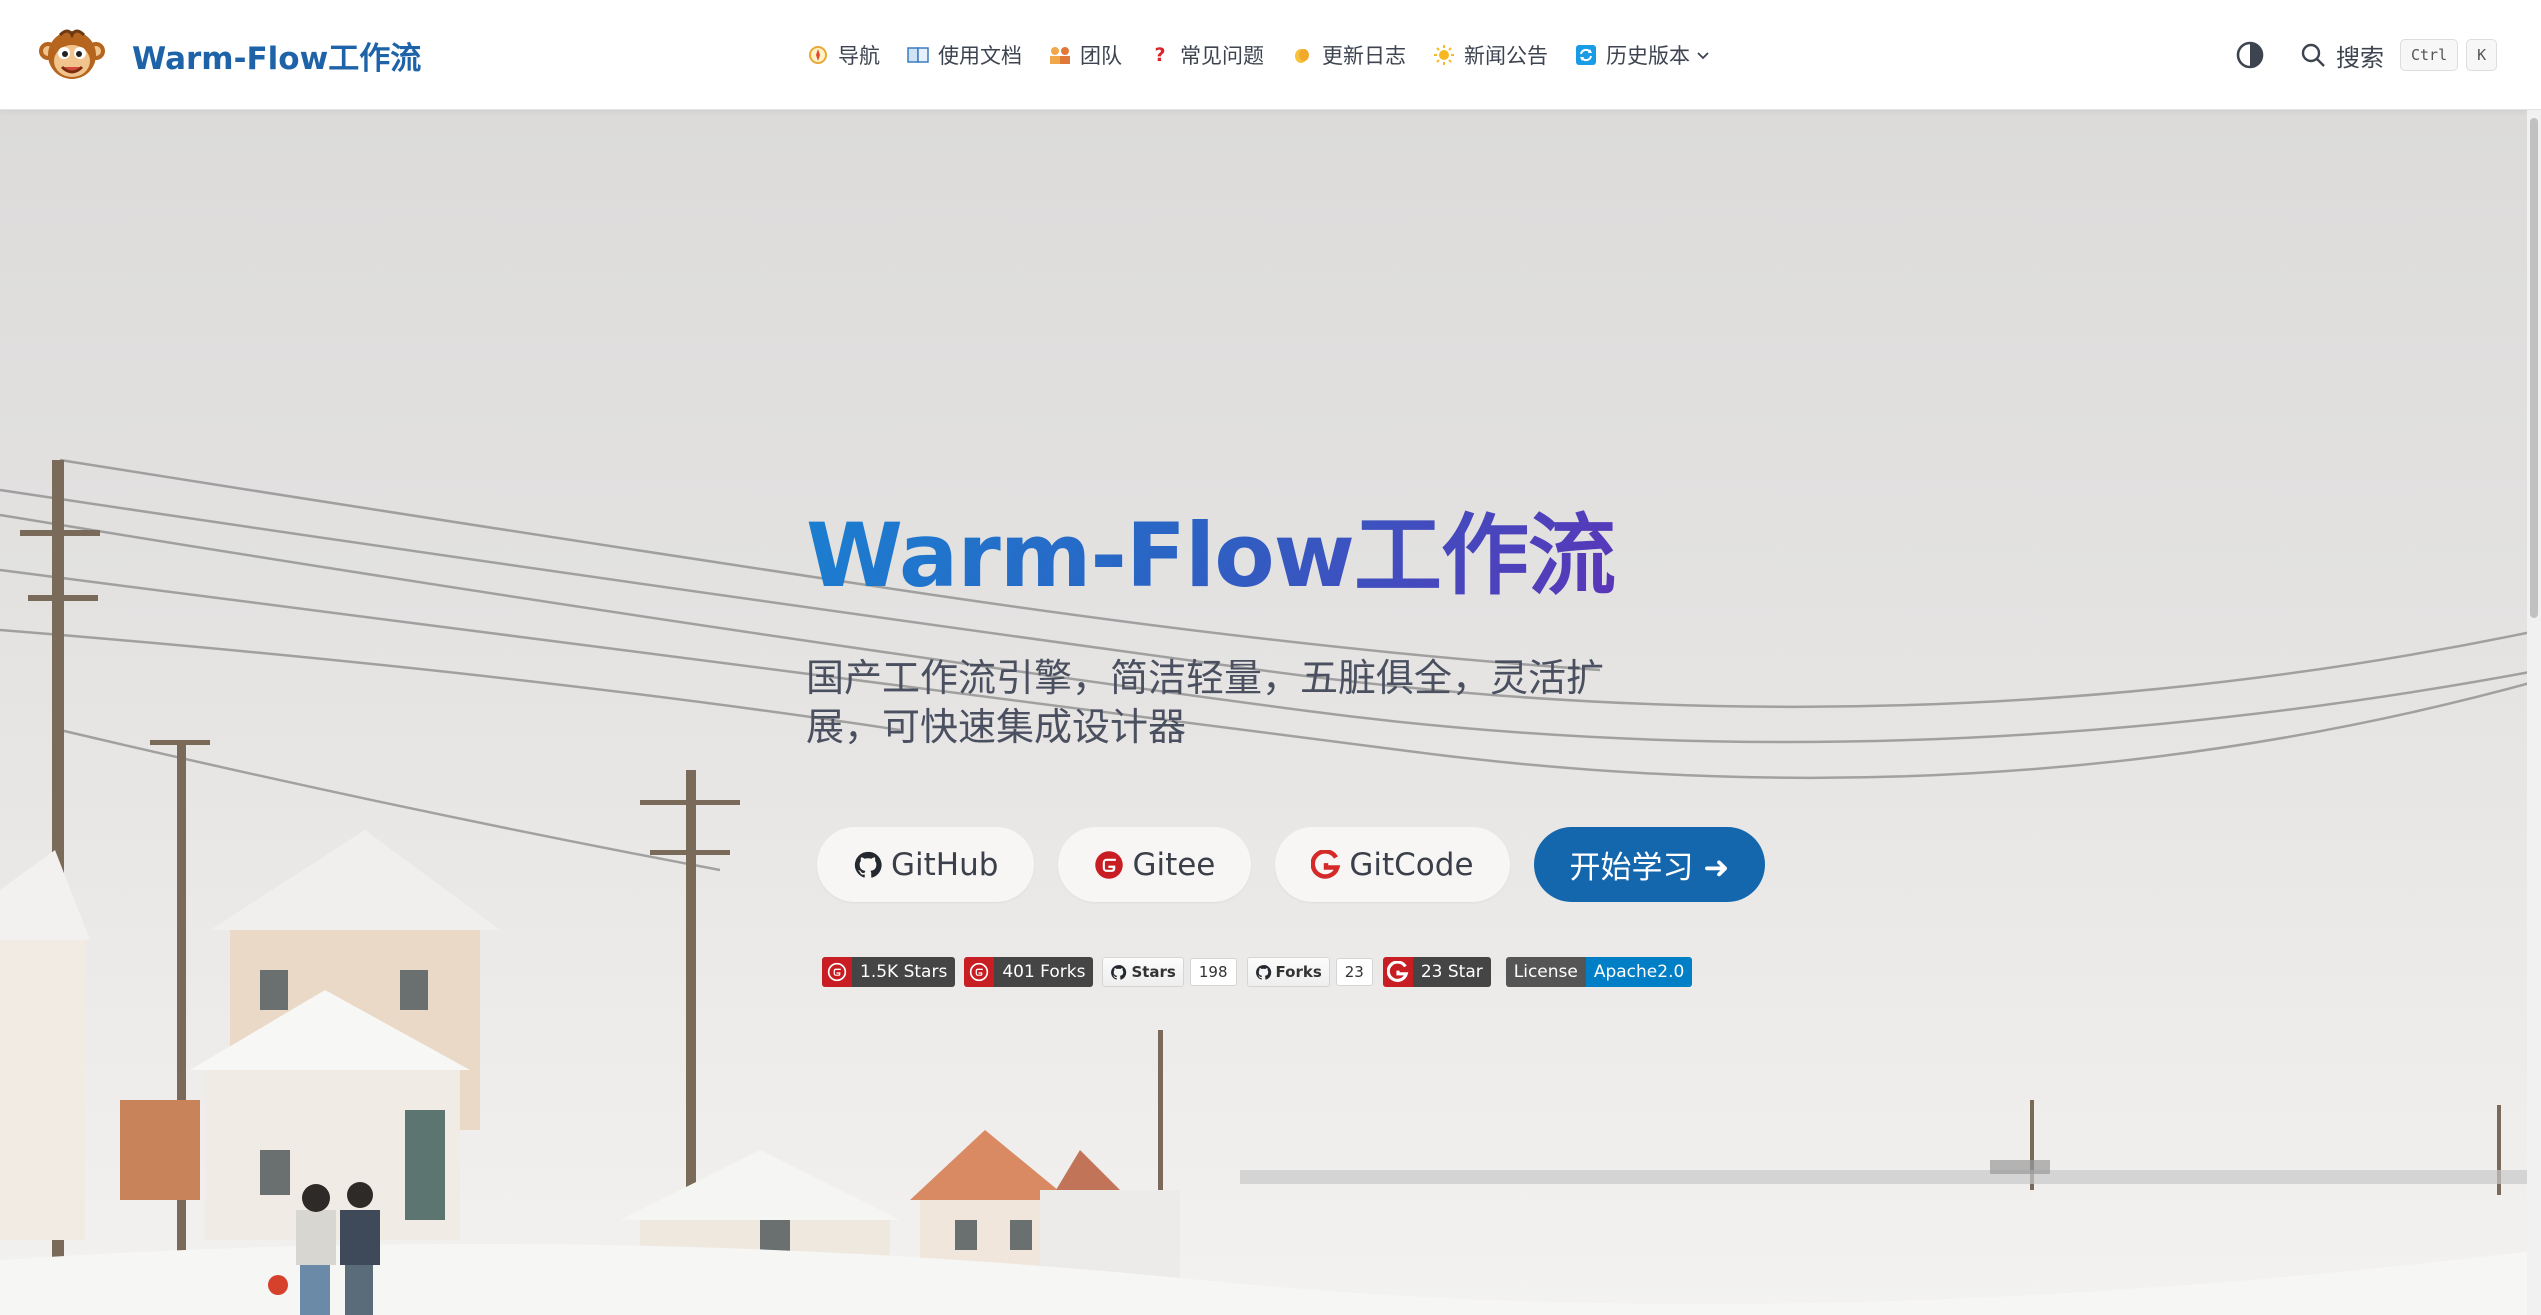 Image resolution: width=2541 pixels, height=1315 pixels. I want to click on nav-item-label: 新闻公告, so click(1506, 56).